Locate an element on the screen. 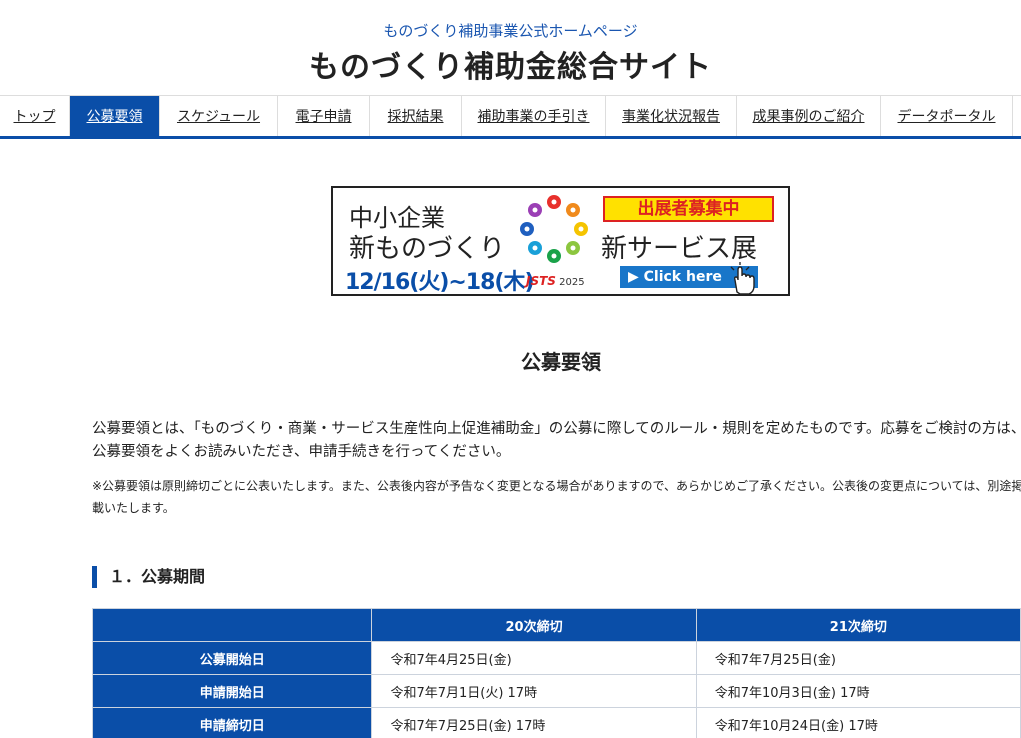  nav-guidebook: 補助事業の手引き is located at coordinates (534, 116).